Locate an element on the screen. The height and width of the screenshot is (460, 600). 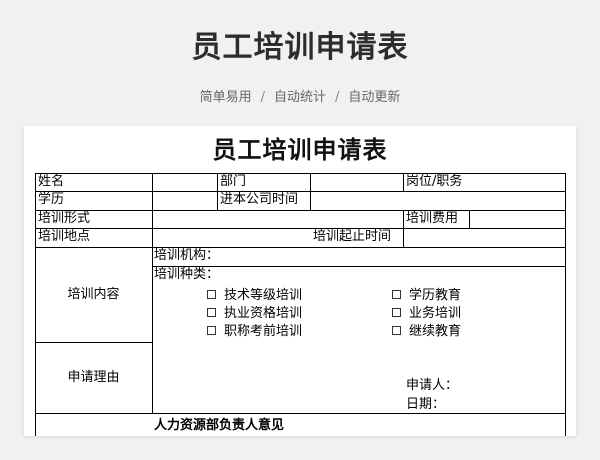
label-training-location: 培训地点 is located at coordinates (64, 236).